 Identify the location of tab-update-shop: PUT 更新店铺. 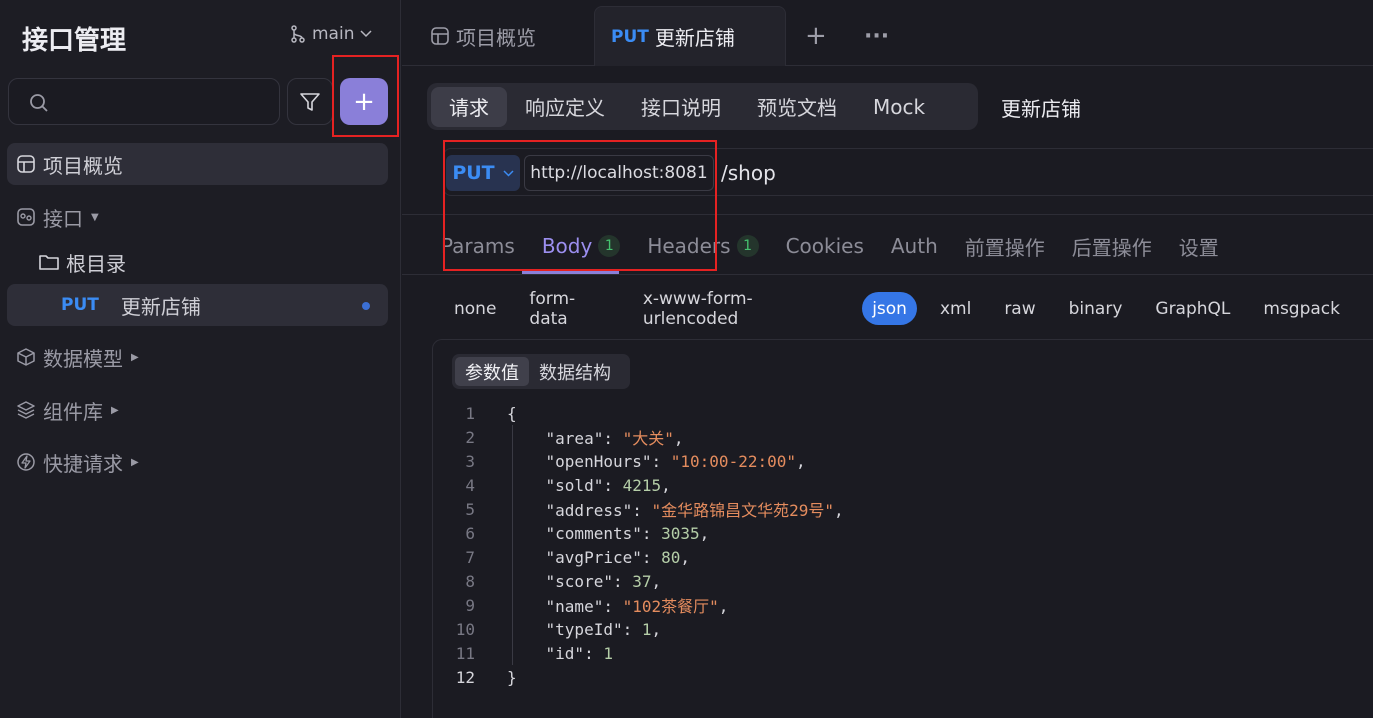
(690, 36).